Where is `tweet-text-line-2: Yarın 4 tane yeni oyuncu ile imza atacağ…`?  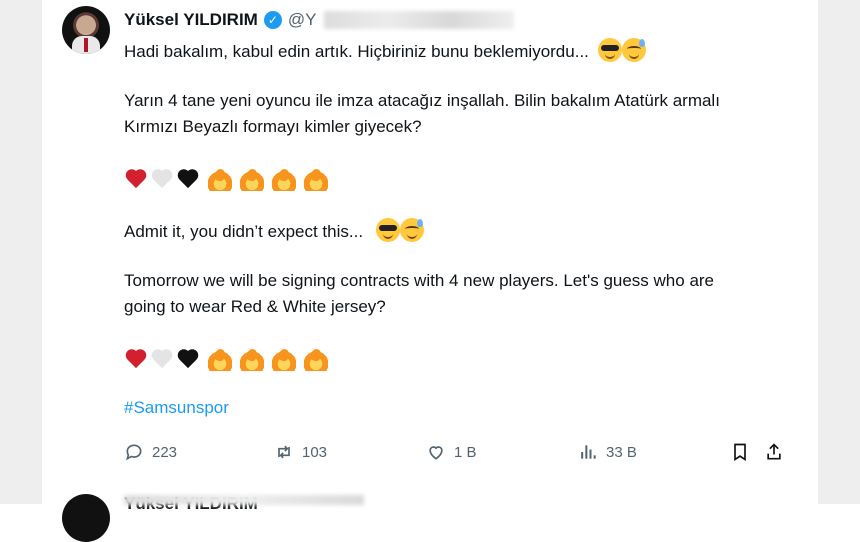
tweet-text-line-2: Yarın 4 tane yeni oyuncu ile imza atacağ… is located at coordinates (422, 100).